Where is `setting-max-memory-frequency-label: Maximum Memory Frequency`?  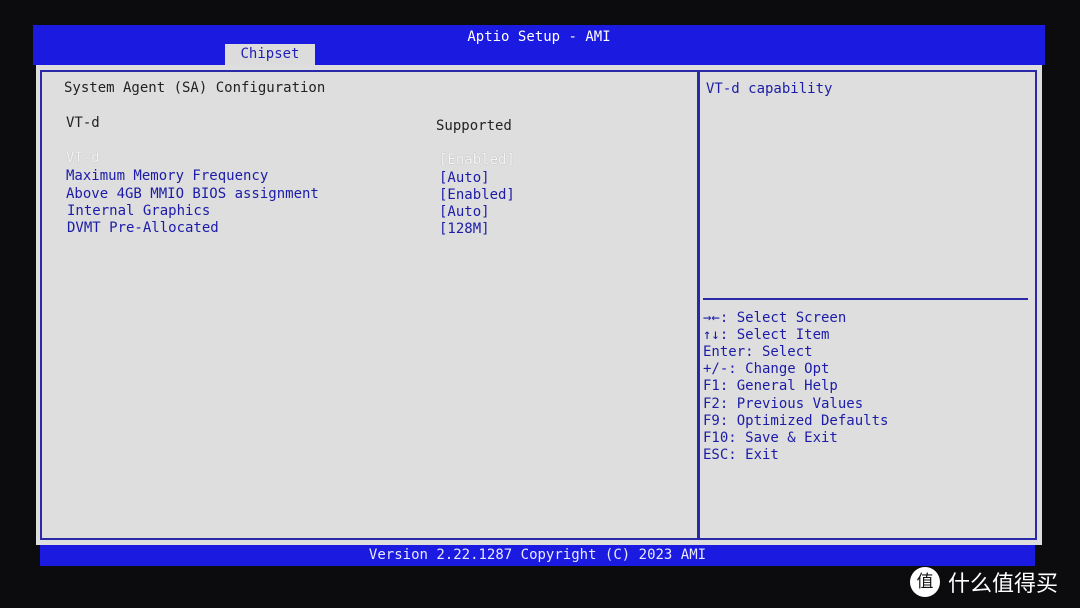
setting-max-memory-frequency-label: Maximum Memory Frequency is located at coordinates (167, 176).